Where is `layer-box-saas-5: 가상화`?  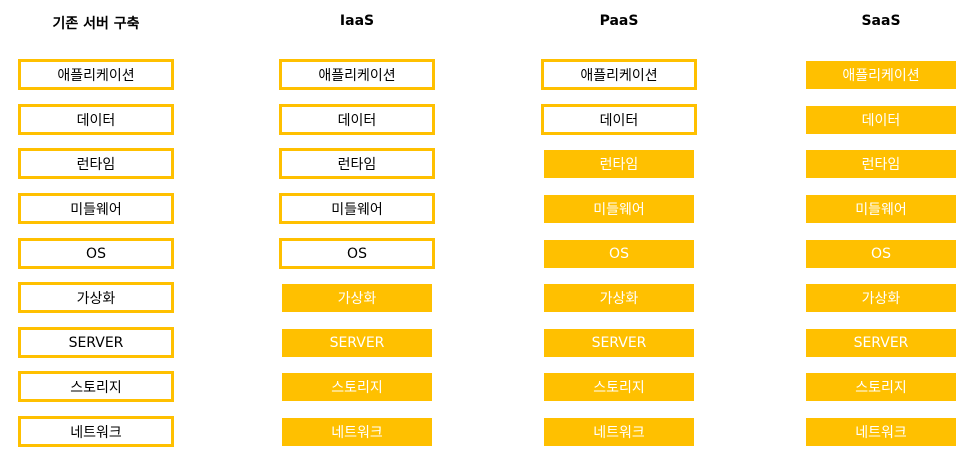
layer-box-saas-5: 가상화 is located at coordinates (881, 298).